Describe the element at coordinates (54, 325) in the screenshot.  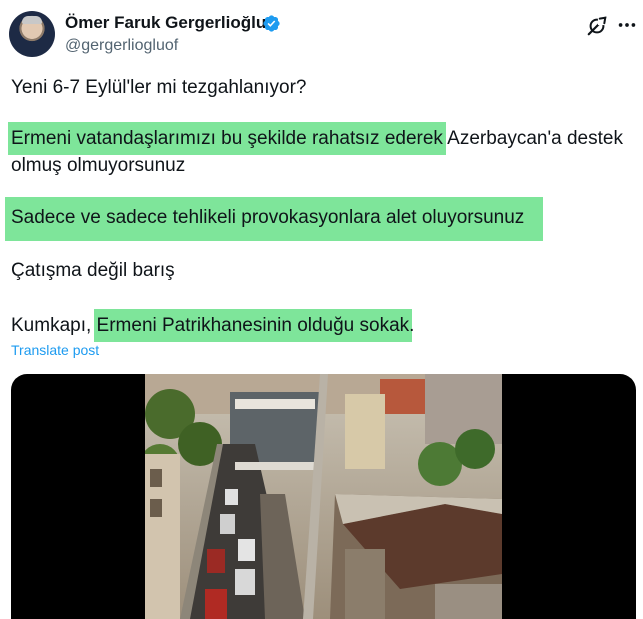
I see `tweet-line-6-pre: Kumkapı,` at that location.